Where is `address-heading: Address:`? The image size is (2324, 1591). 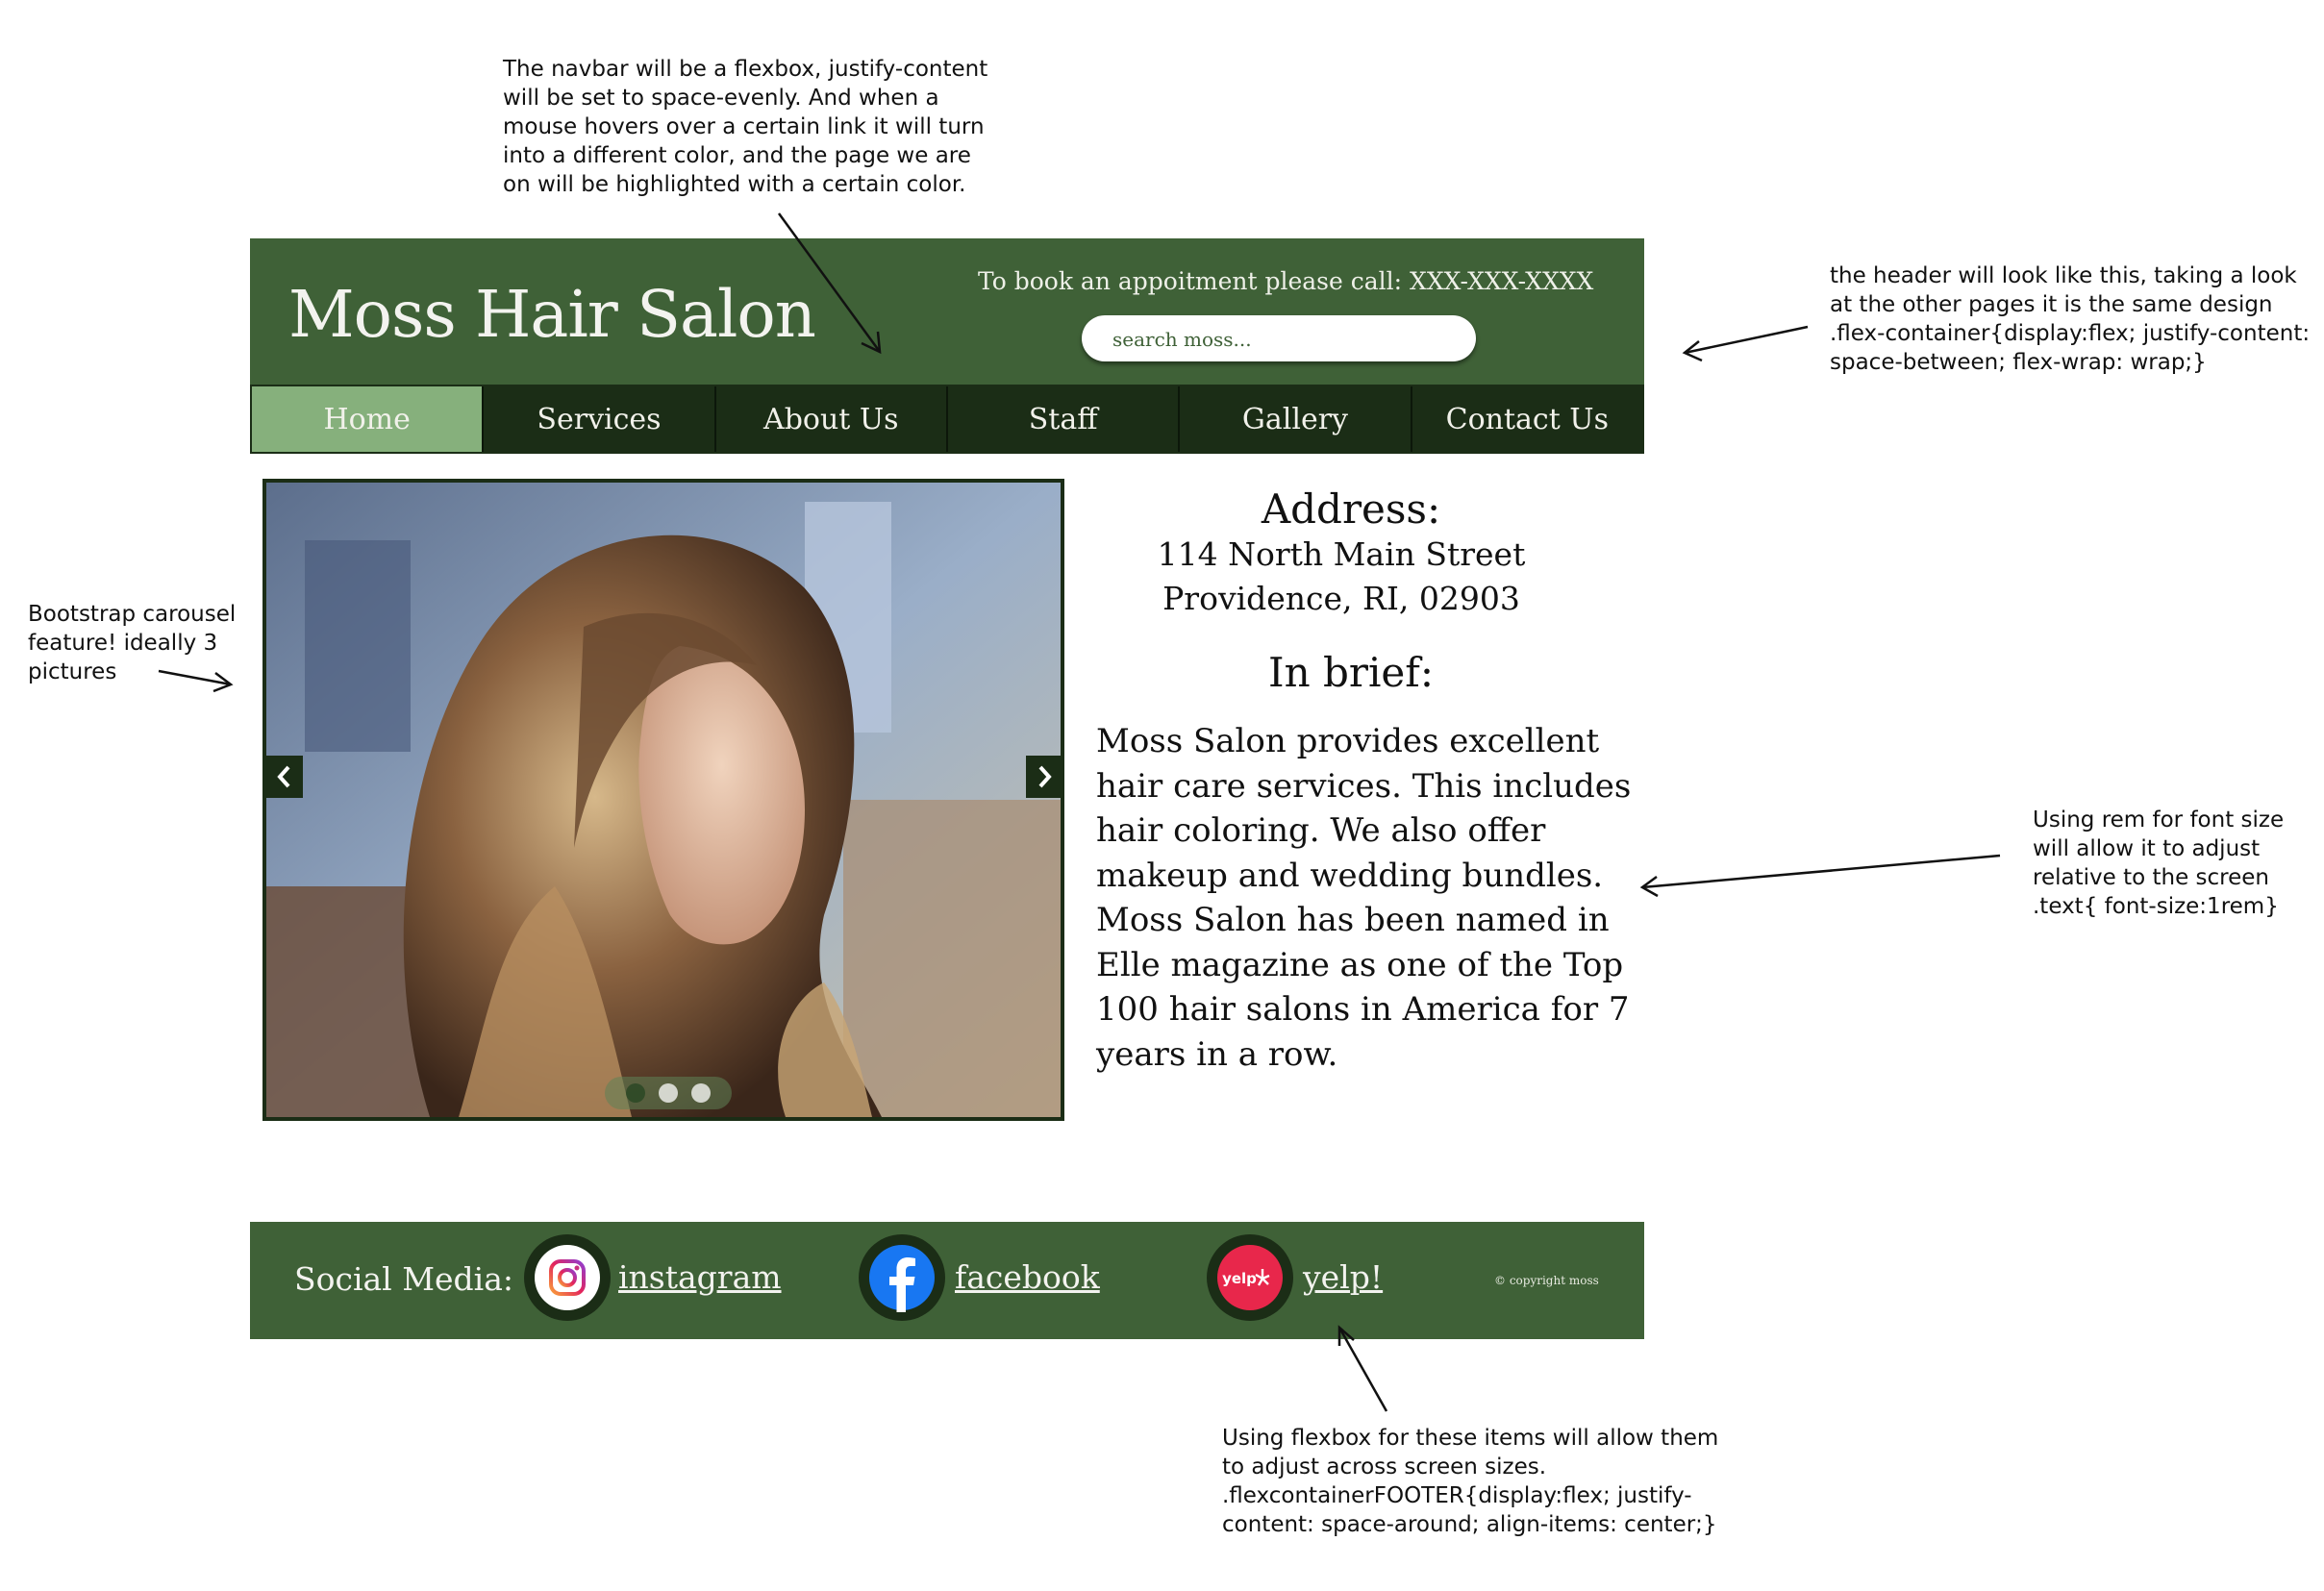
address-heading: Address: is located at coordinates (1351, 509).